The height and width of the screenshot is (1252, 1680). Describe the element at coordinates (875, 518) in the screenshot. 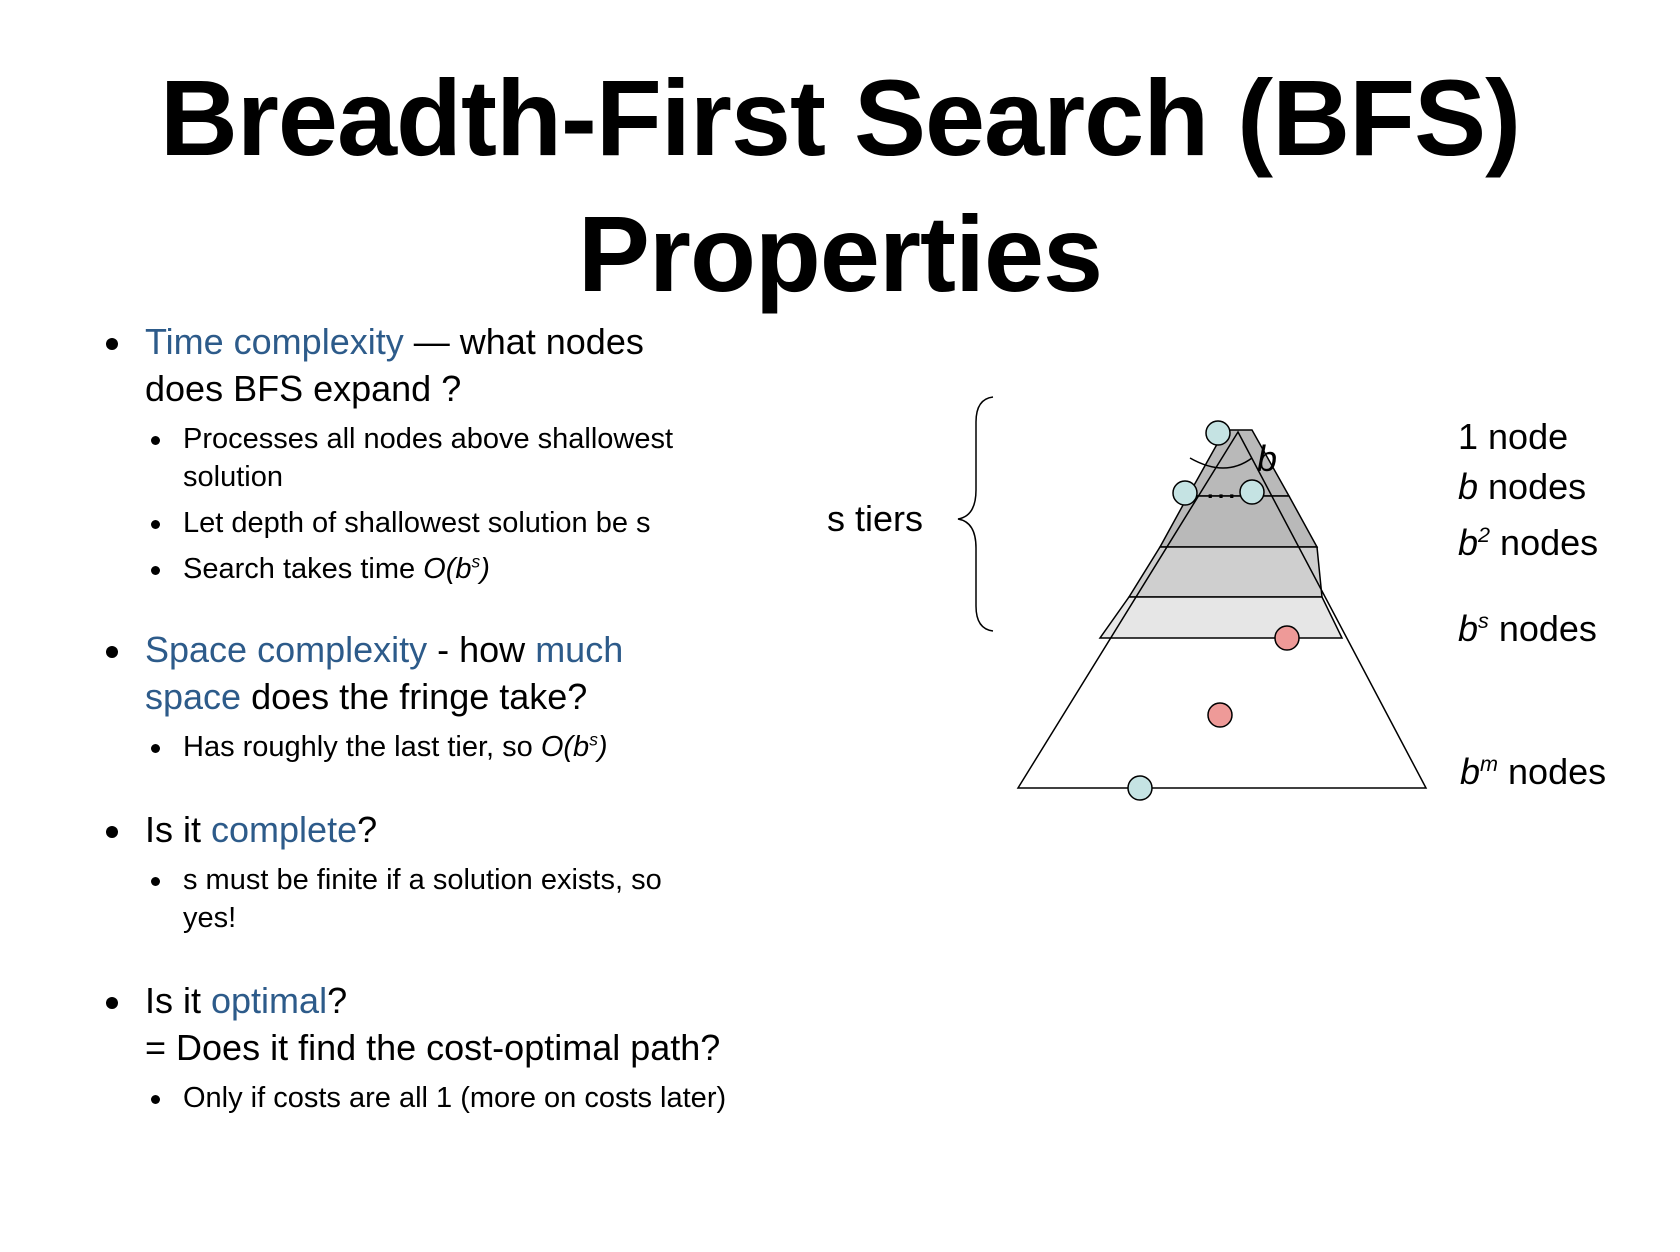

I see `tiers-label: s tiers` at that location.